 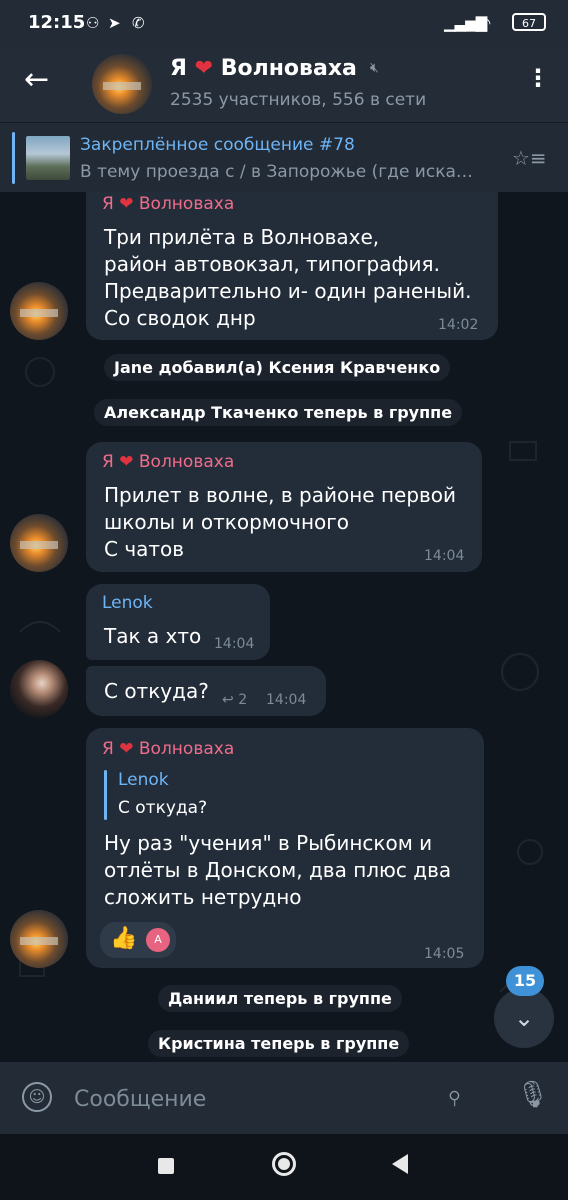 I want to click on reply-author: Lenok, so click(x=143, y=780).